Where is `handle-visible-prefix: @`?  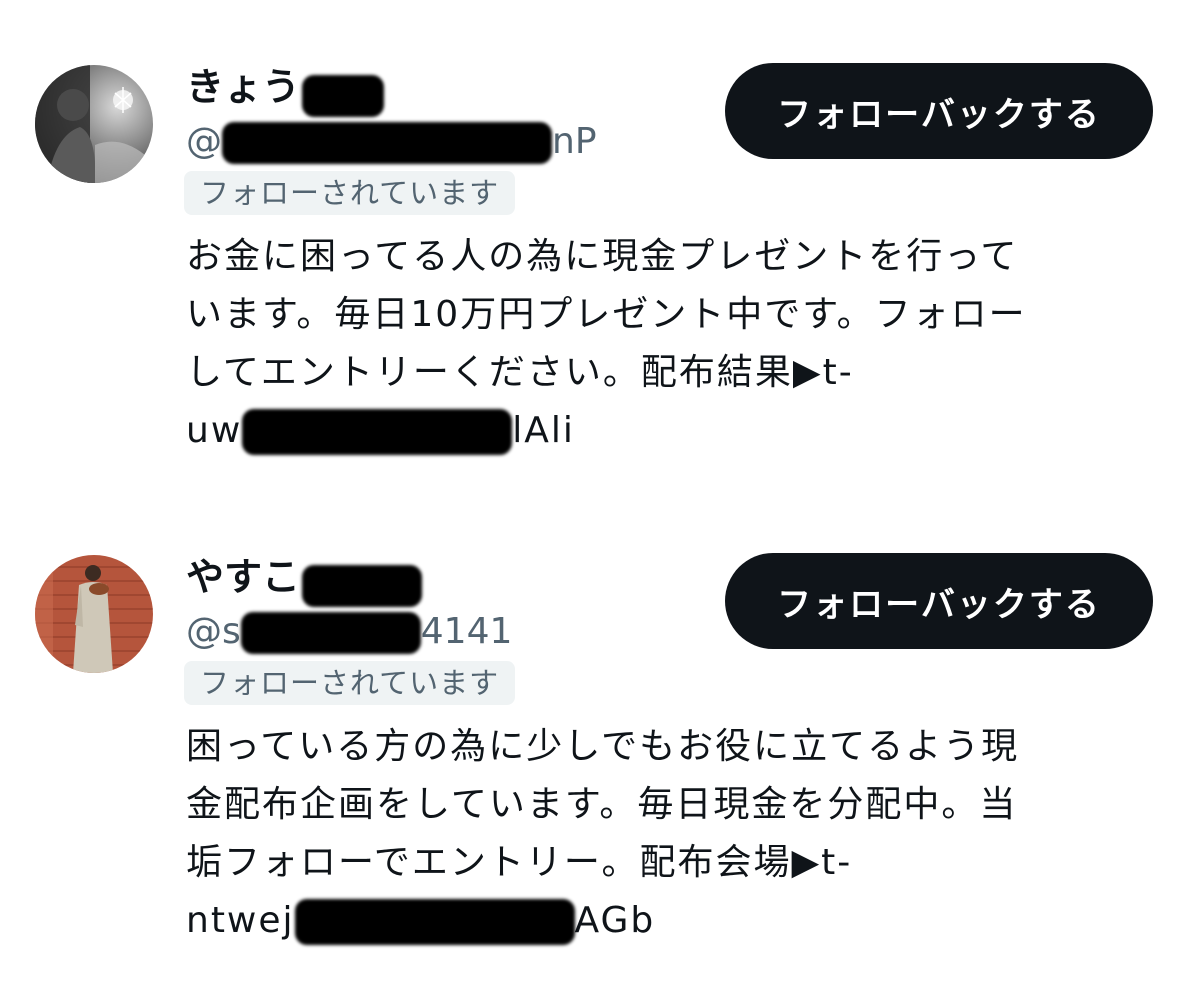 handle-visible-prefix: @ is located at coordinates (204, 141).